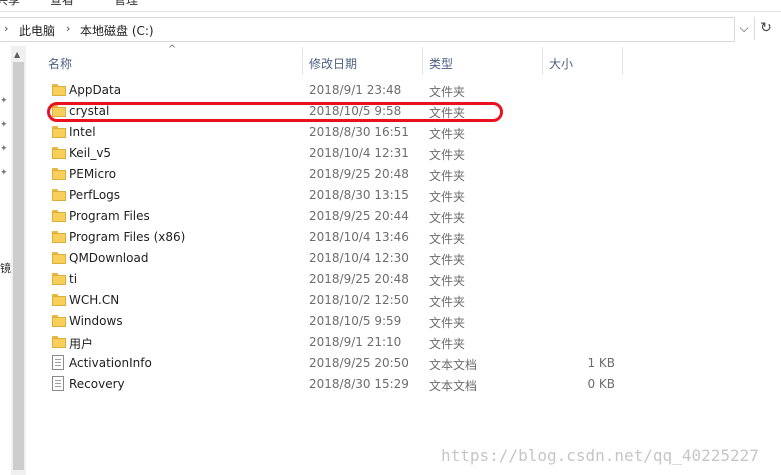 The image size is (781, 475). What do you see at coordinates (561, 63) in the screenshot?
I see `column-header-size: 大小` at bounding box center [561, 63].